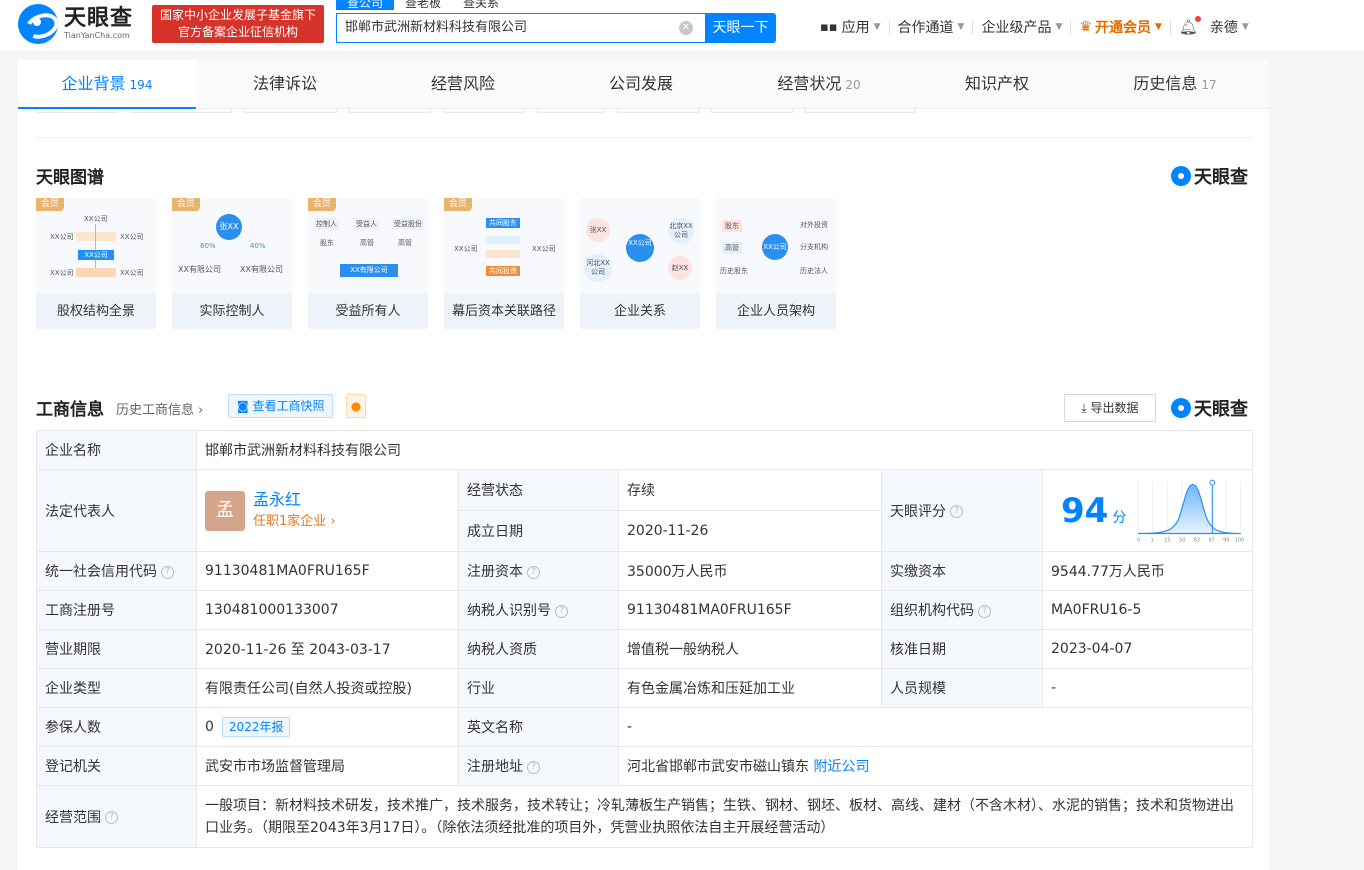  Describe the element at coordinates (159, 408) in the screenshot. I see `history-info-link: 历史工商信息 ›` at that location.